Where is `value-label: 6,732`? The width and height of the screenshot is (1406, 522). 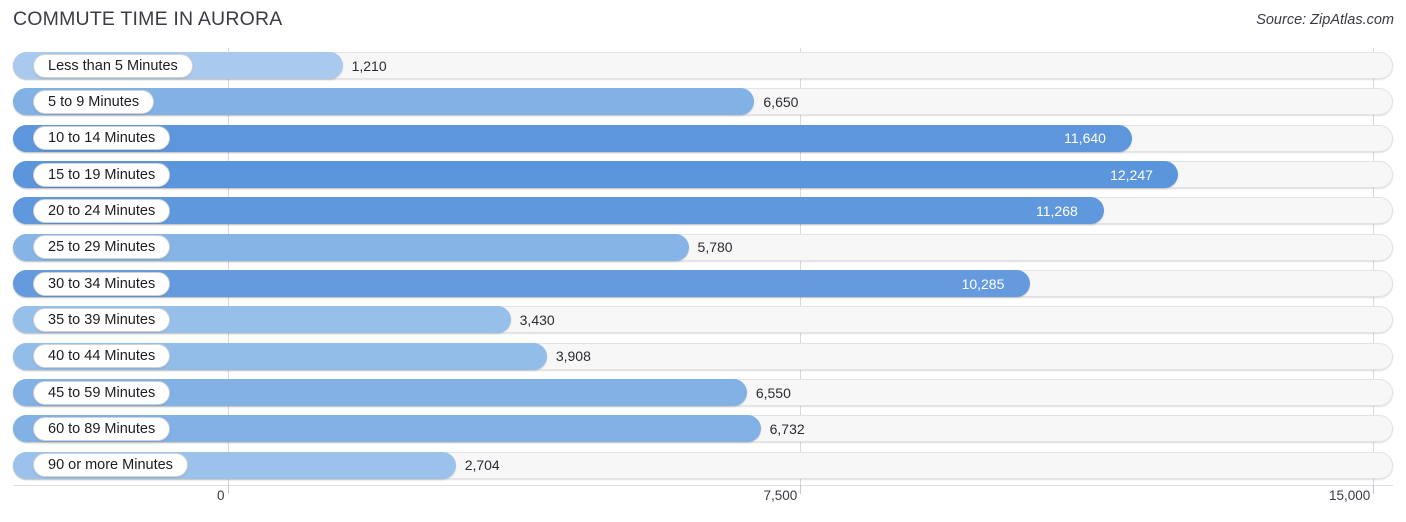
value-label: 6,732 is located at coordinates (787, 428).